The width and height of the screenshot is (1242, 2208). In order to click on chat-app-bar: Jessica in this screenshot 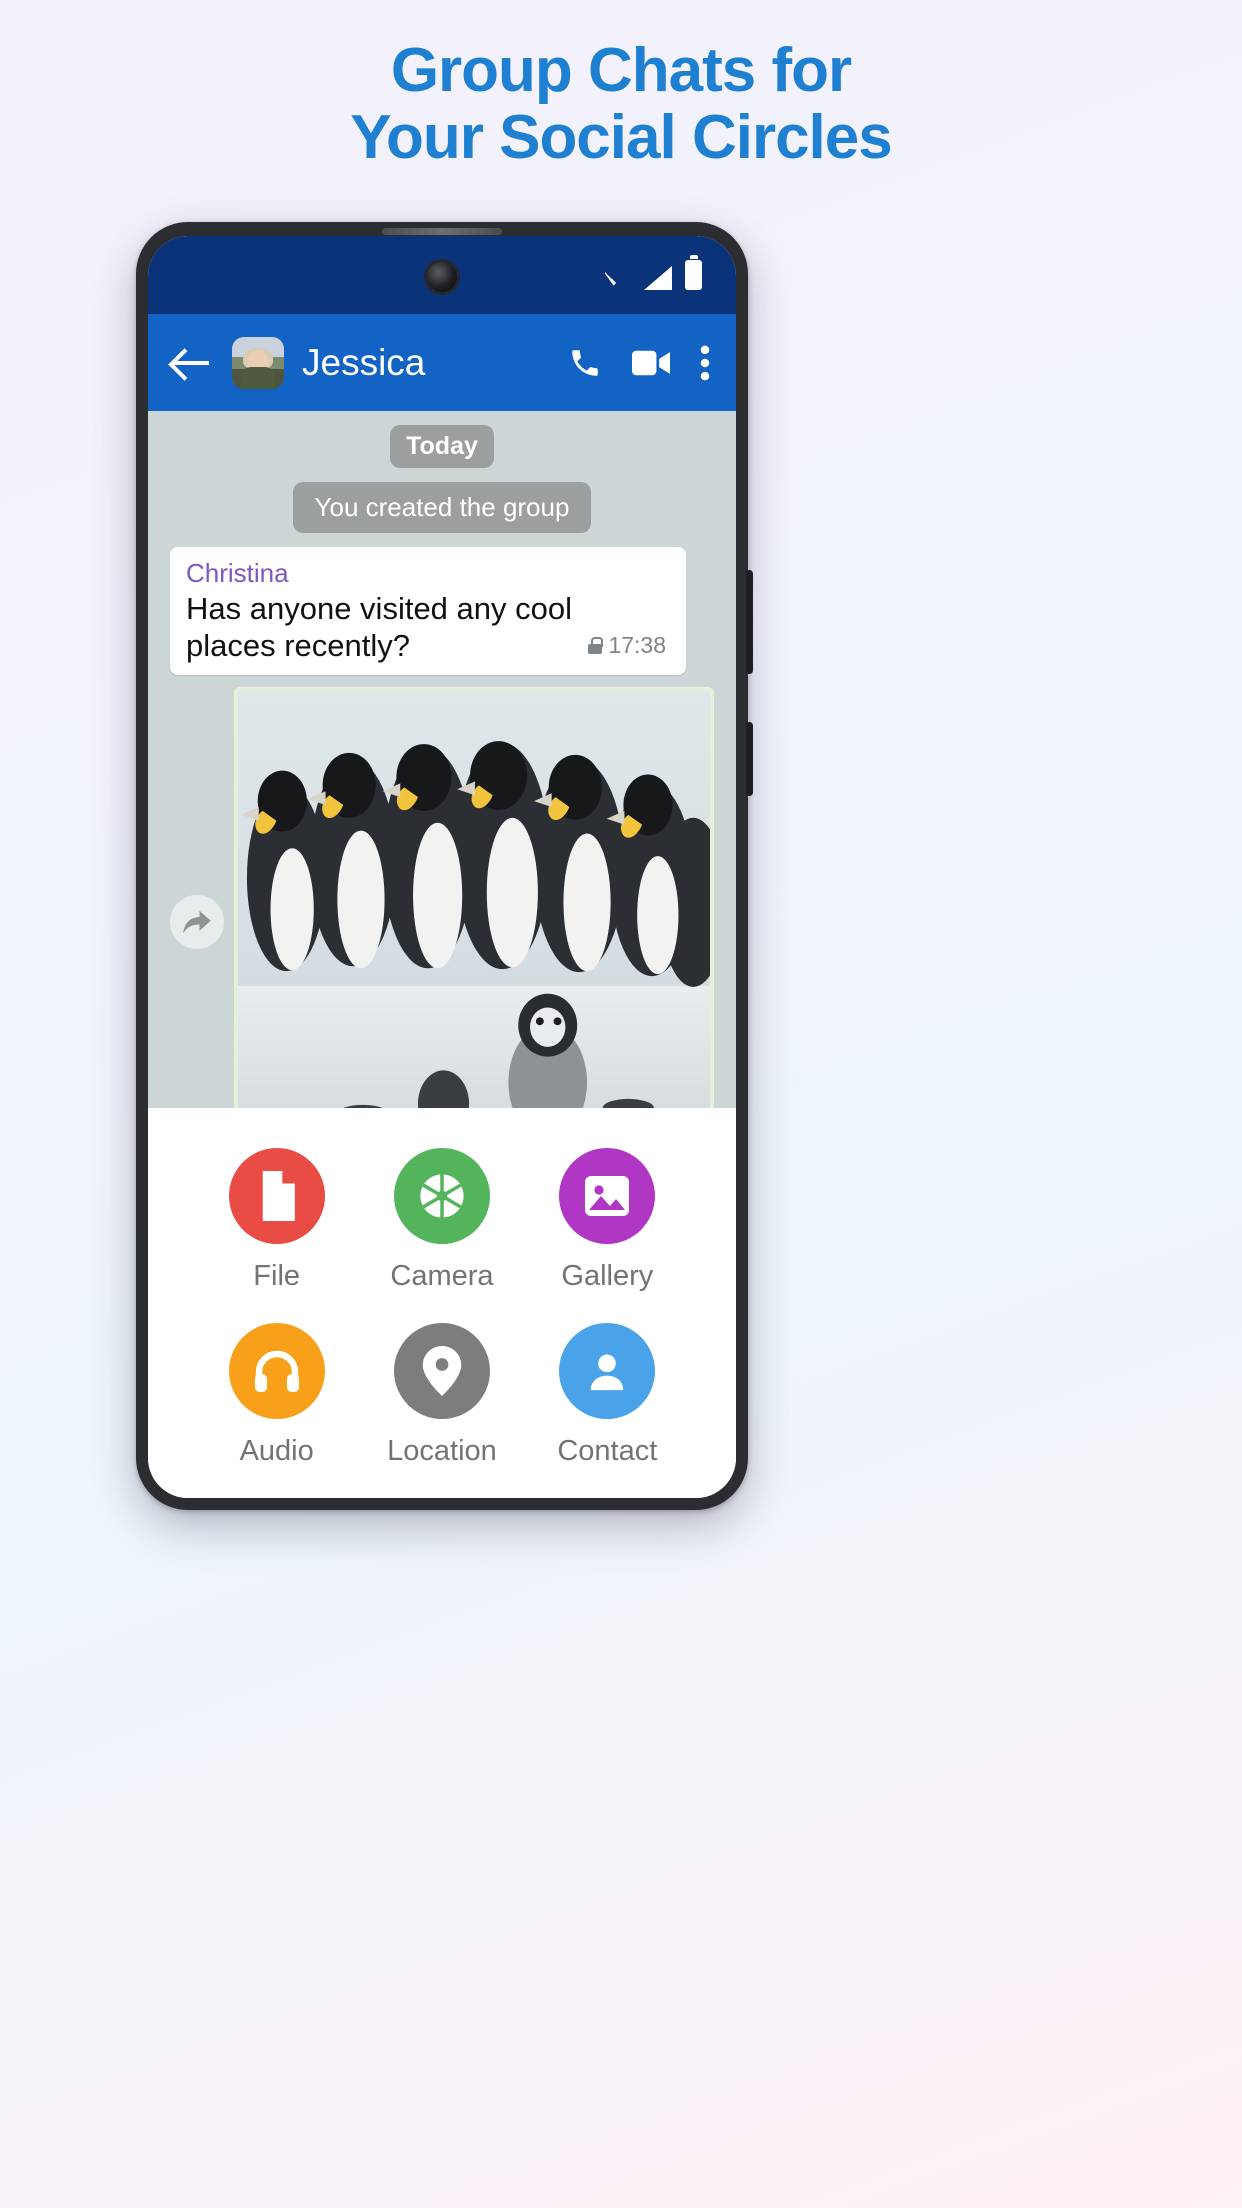, I will do `click(442, 362)`.